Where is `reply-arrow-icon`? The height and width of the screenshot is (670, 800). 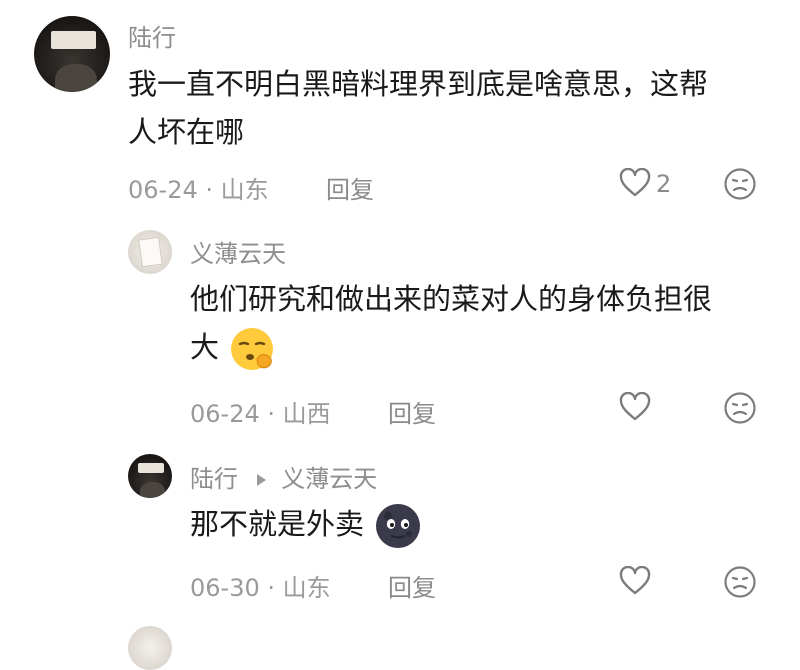 reply-arrow-icon is located at coordinates (261, 480).